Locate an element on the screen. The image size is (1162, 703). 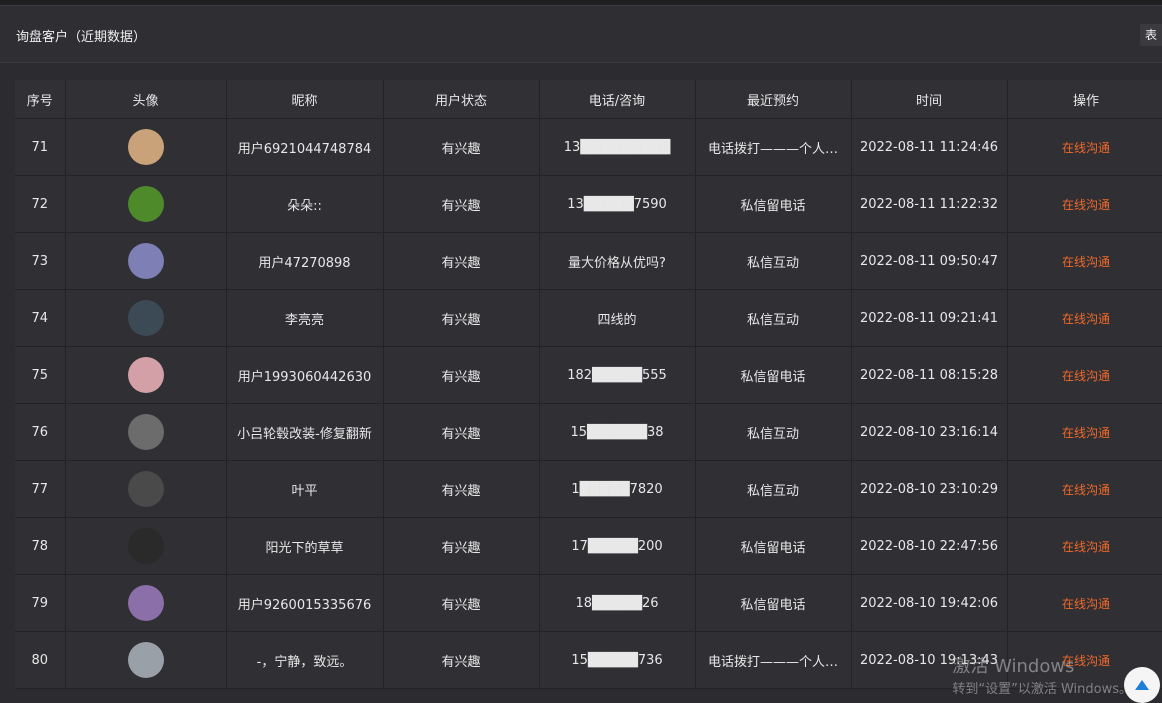
column-header-reserve: 最近预约 is located at coordinates (773, 99).